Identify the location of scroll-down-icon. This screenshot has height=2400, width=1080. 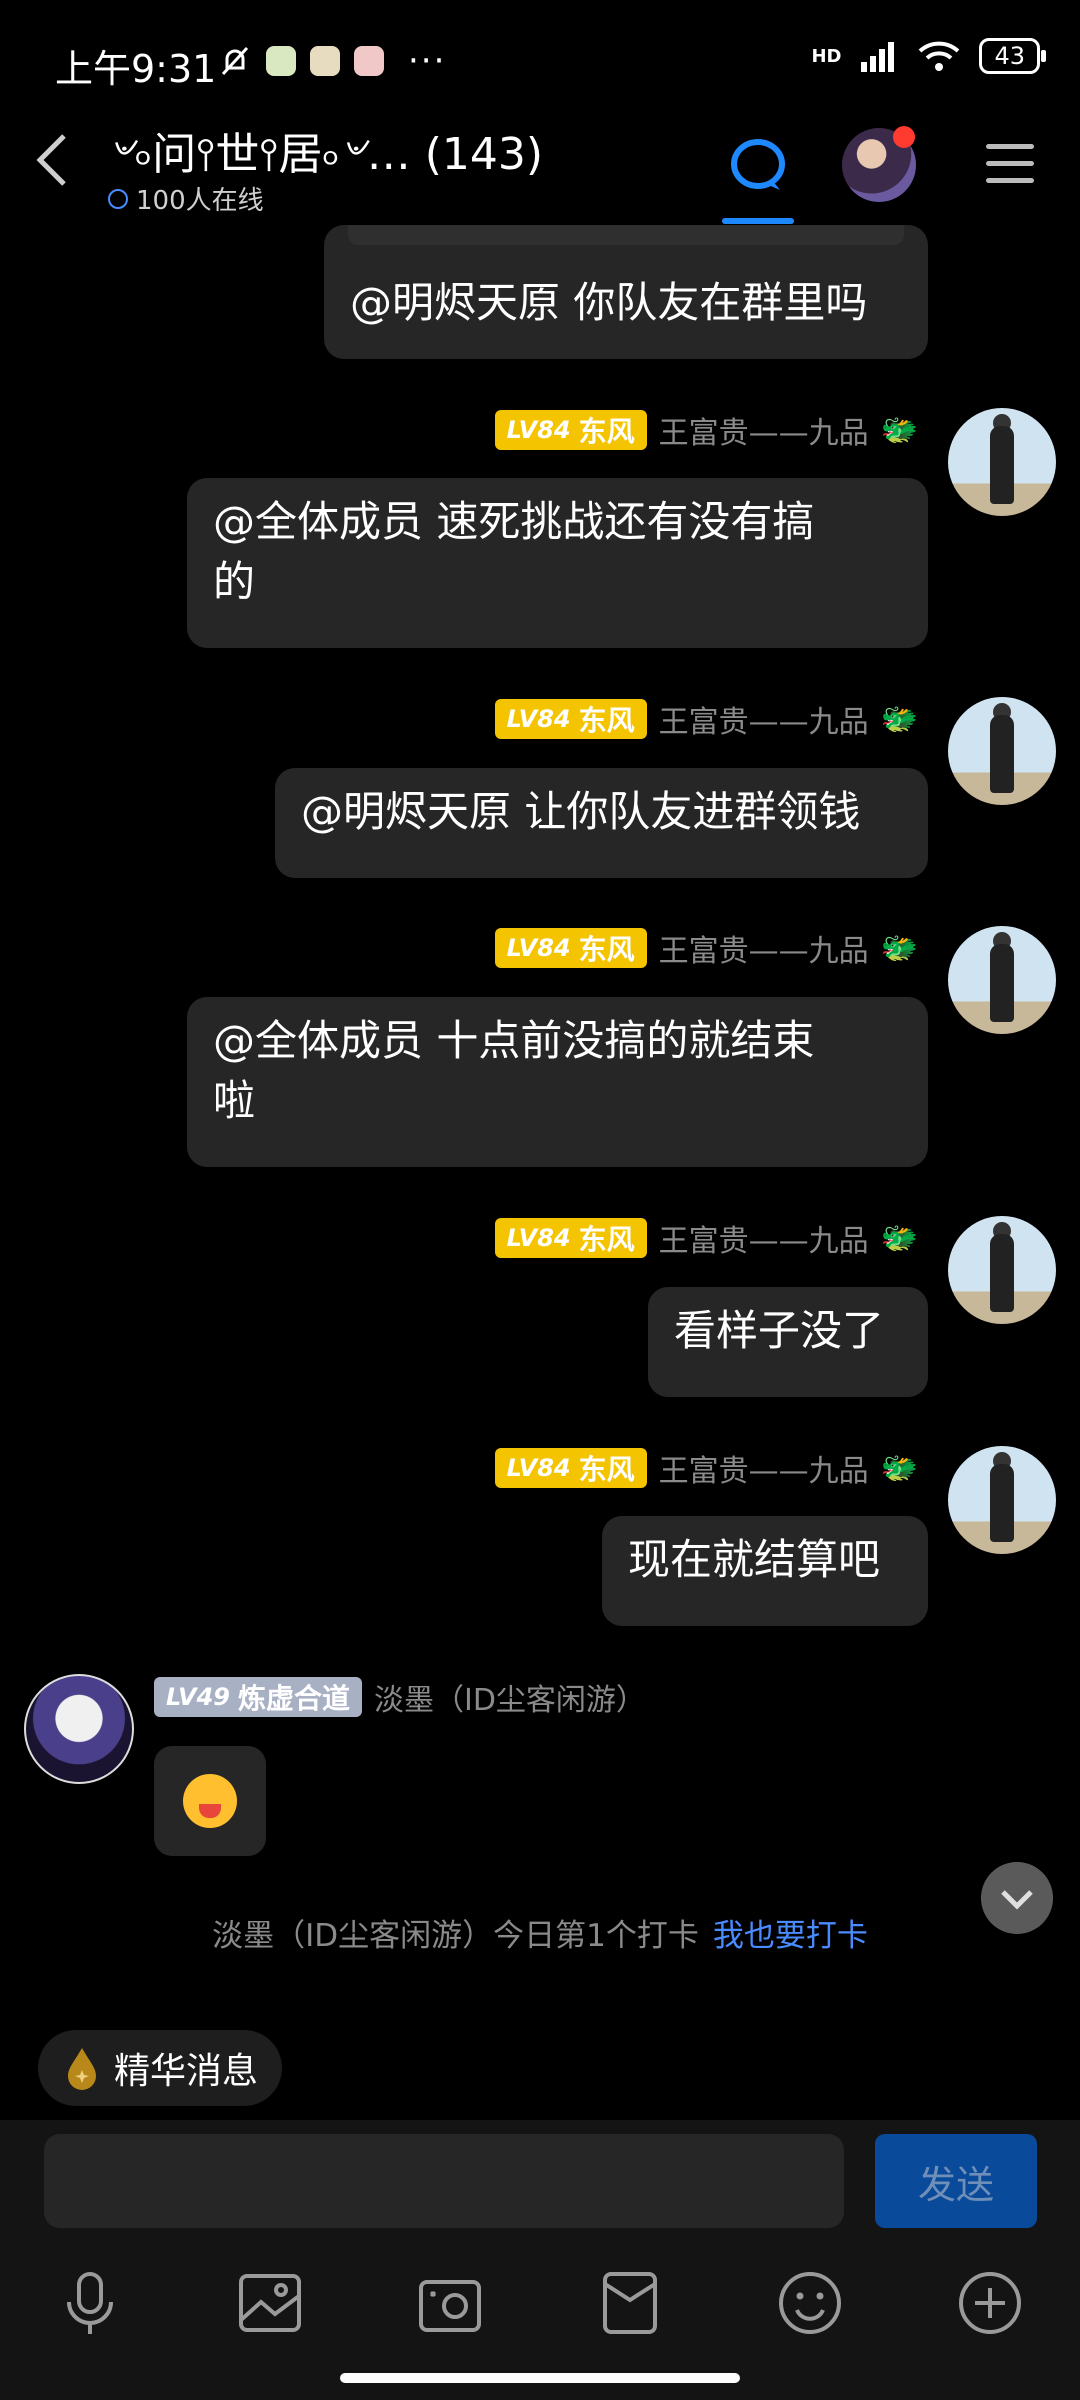
(1017, 1898).